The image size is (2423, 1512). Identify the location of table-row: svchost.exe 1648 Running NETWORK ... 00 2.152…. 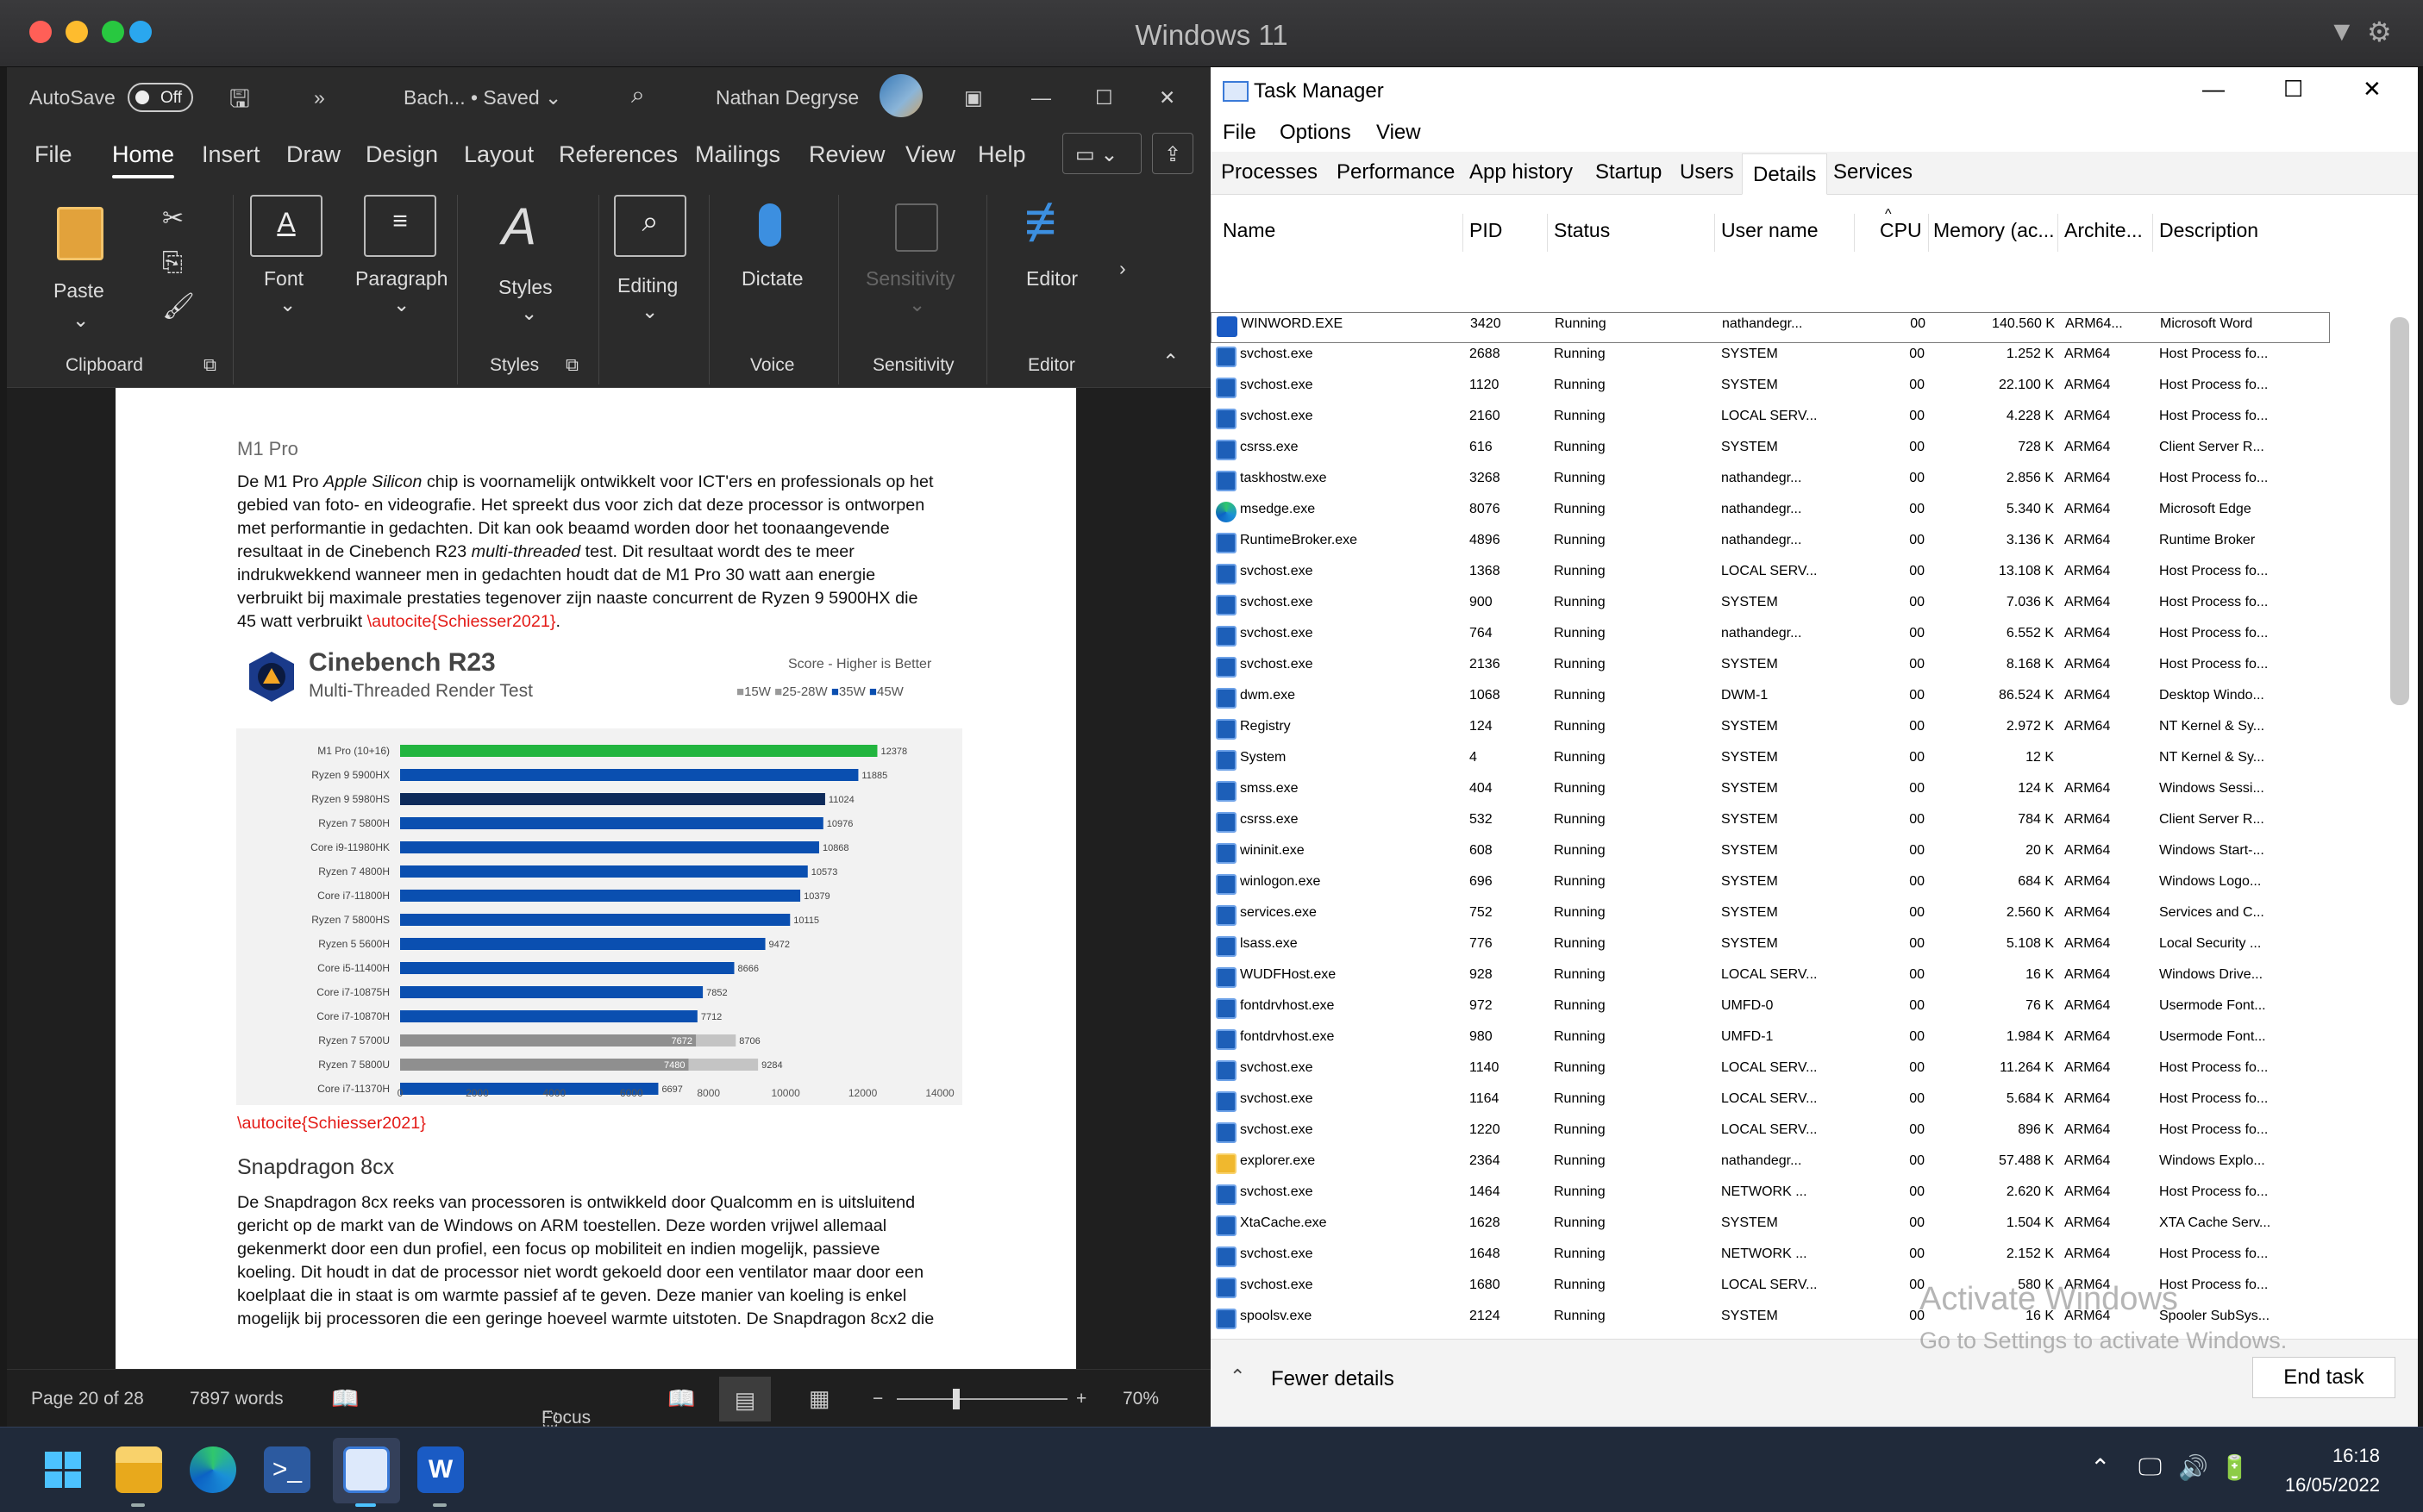
(1802, 1258).